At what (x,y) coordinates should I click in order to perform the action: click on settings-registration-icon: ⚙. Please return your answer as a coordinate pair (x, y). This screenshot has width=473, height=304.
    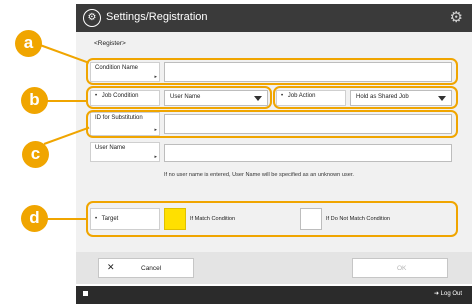
    Looking at the image, I should click on (92, 18).